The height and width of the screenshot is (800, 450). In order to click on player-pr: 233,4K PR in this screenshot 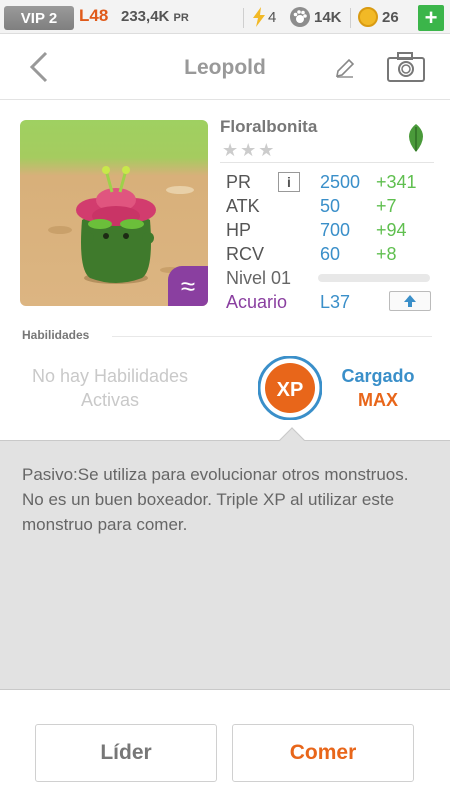, I will do `click(155, 16)`.